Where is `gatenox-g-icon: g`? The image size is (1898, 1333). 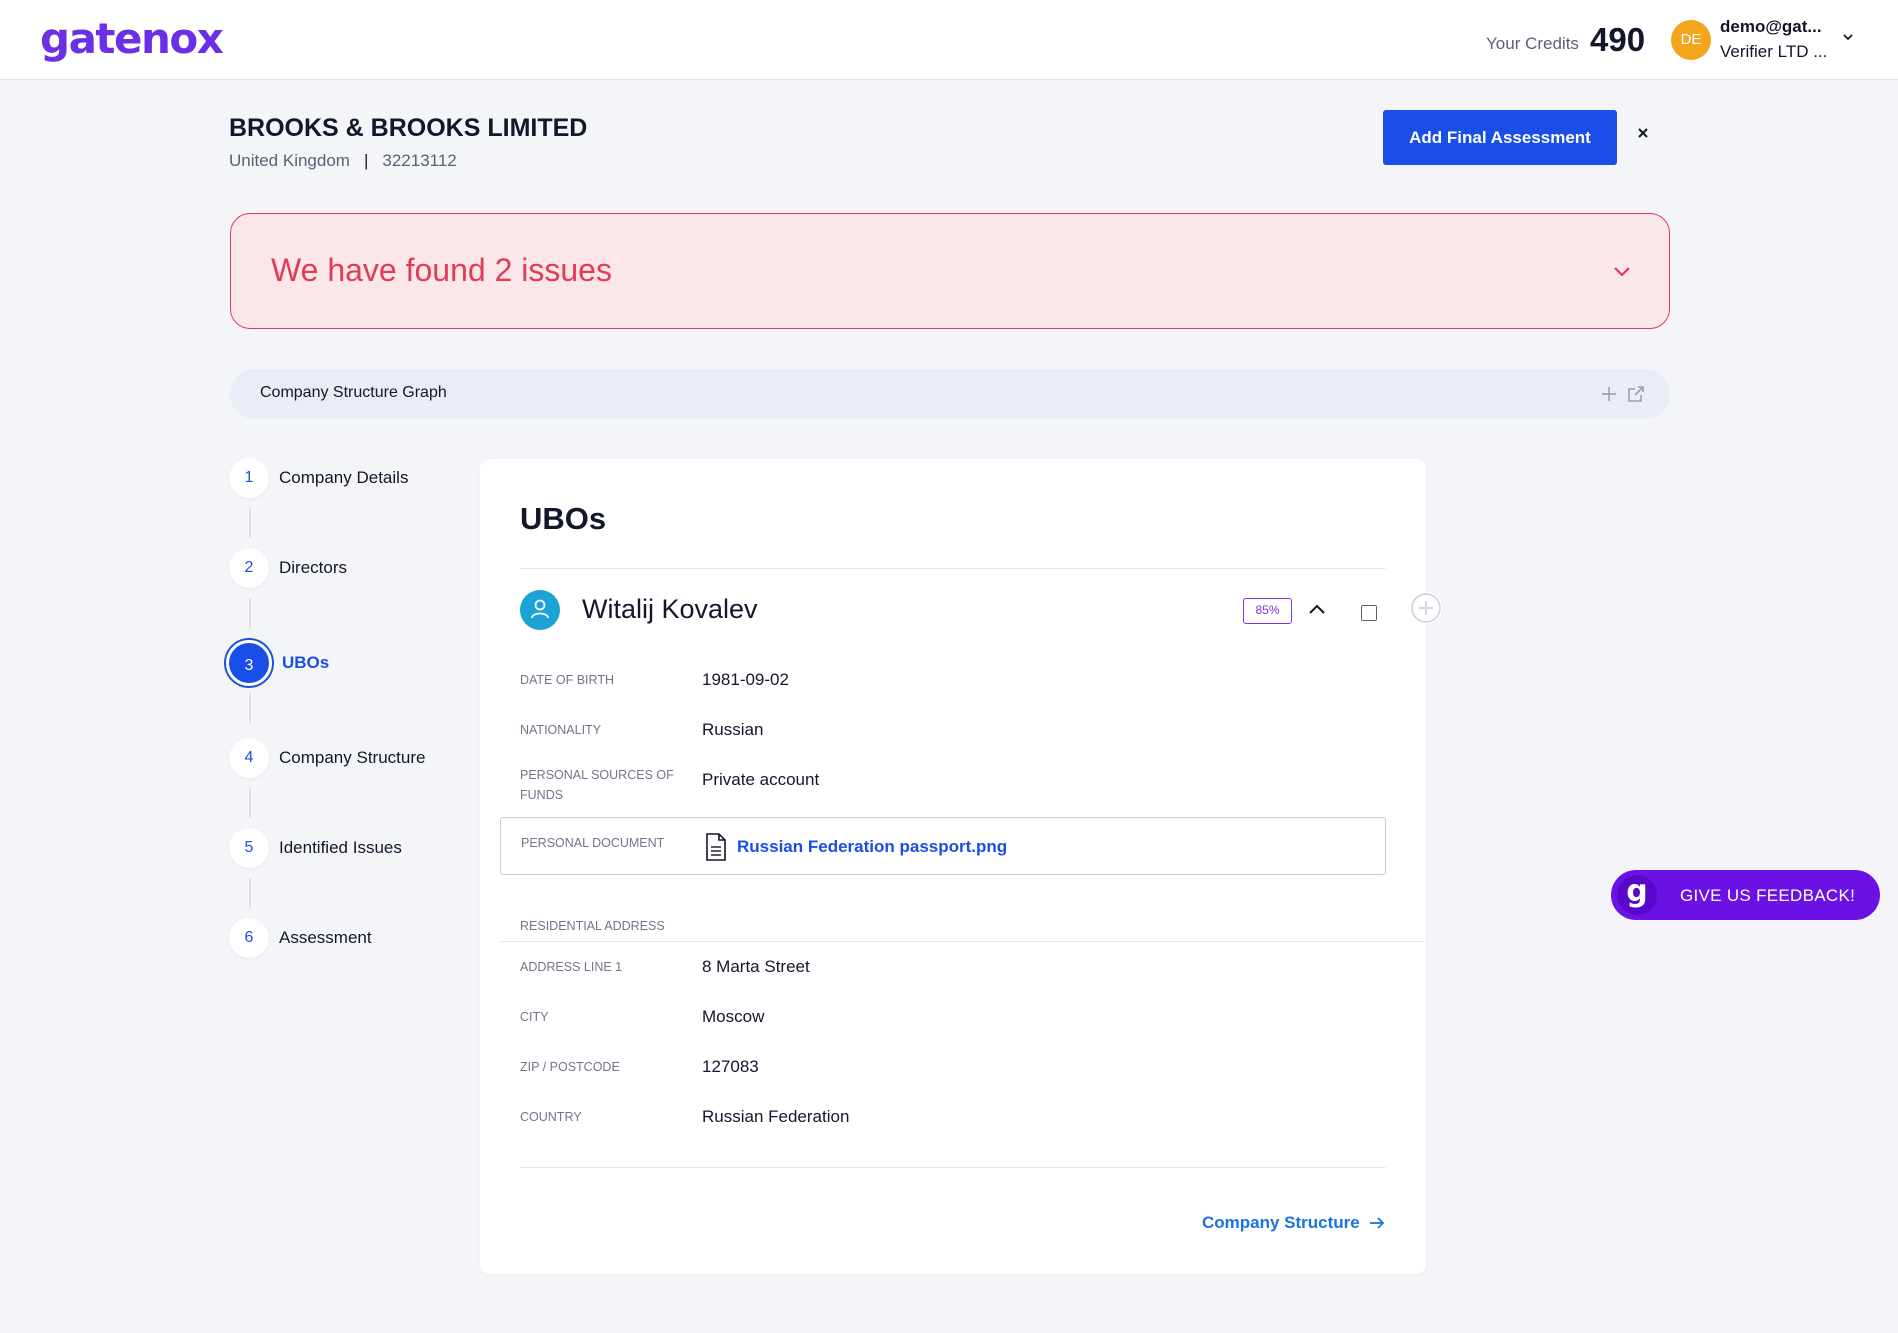 gatenox-g-icon: g is located at coordinates (1637, 895).